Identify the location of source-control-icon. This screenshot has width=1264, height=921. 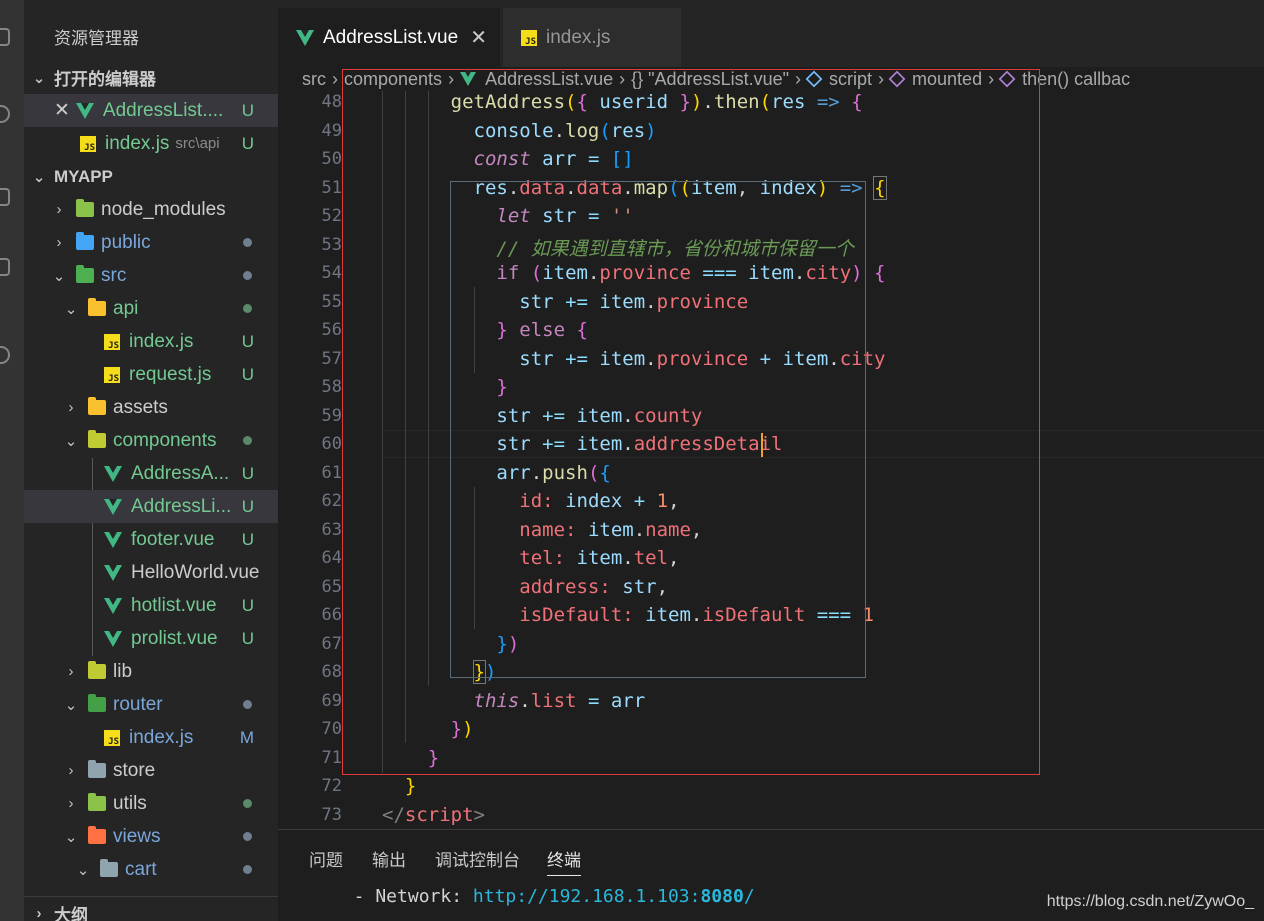
(5, 197).